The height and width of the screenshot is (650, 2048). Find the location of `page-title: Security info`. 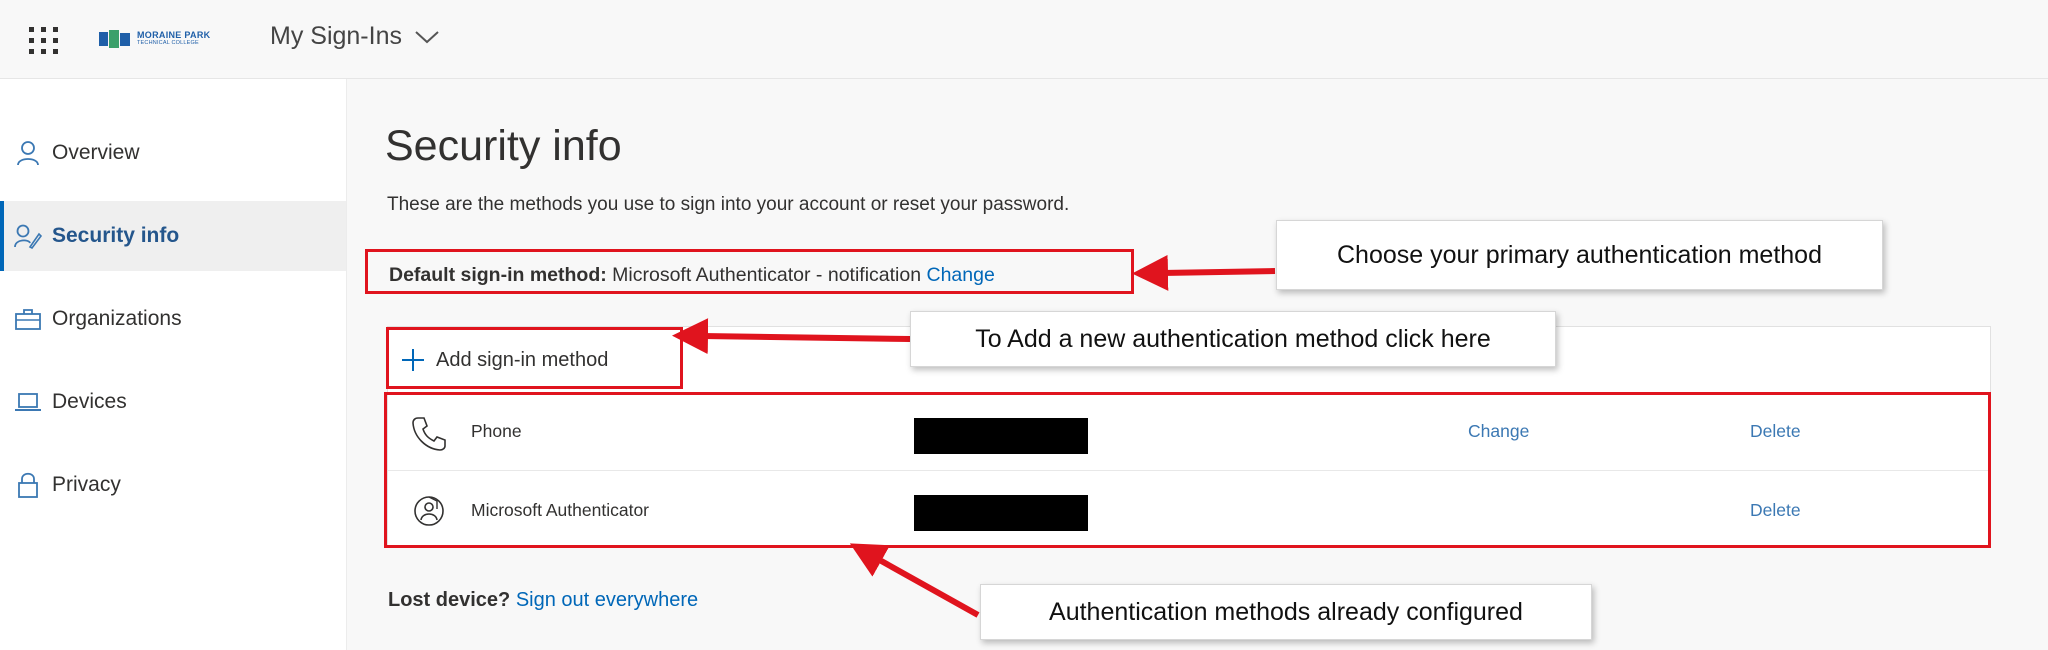

page-title: Security info is located at coordinates (503, 146).